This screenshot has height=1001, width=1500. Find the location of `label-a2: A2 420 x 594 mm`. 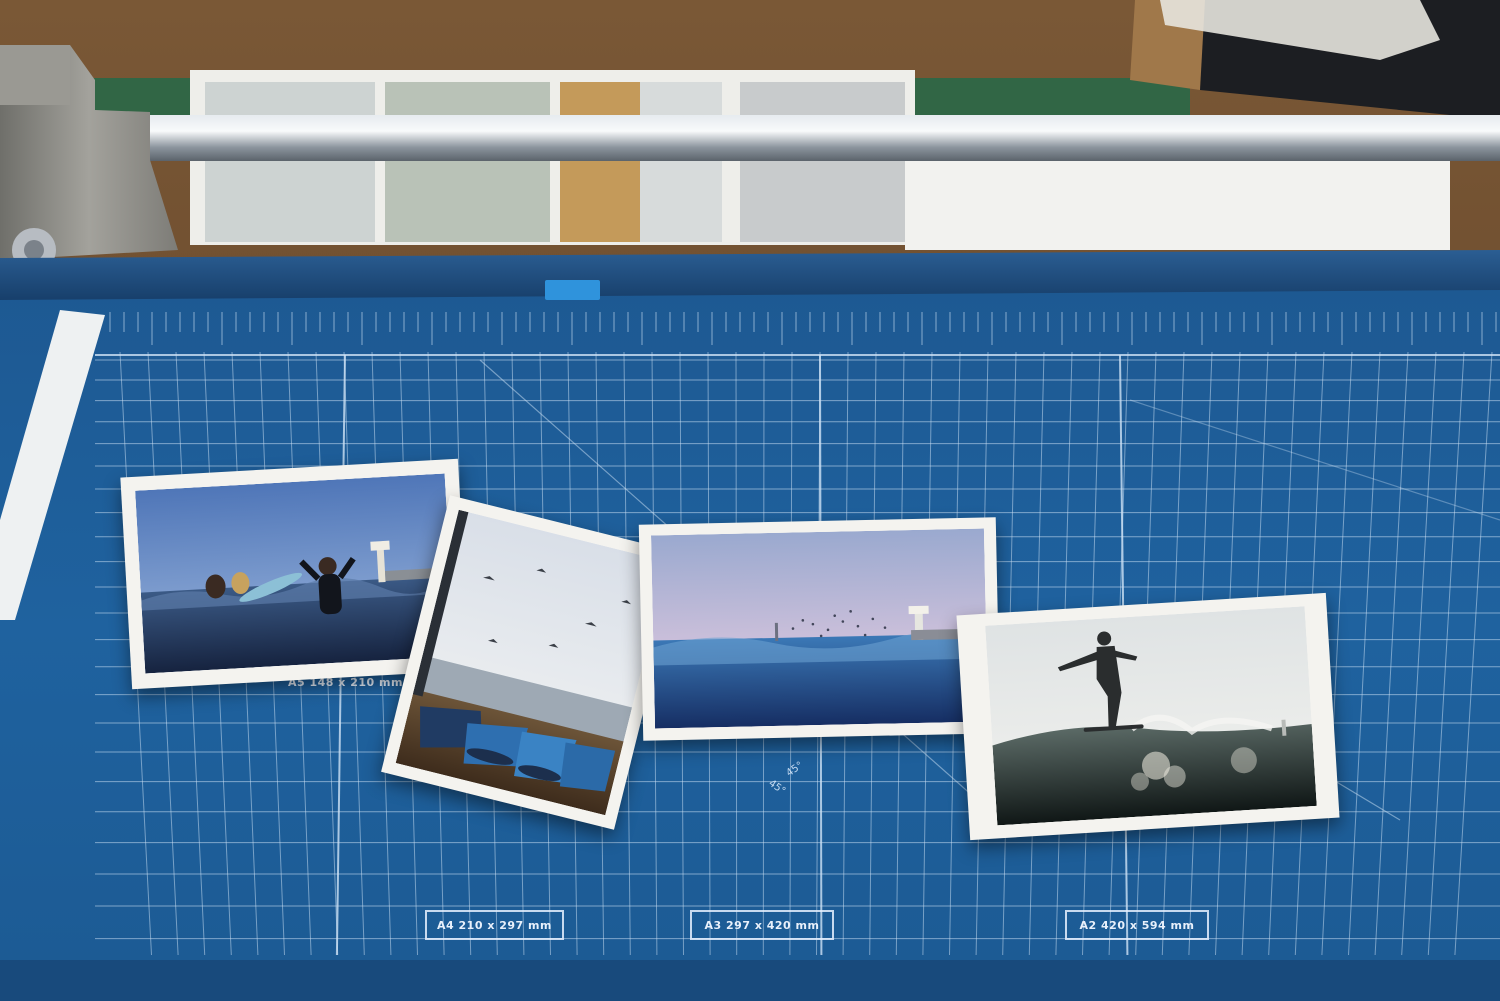

label-a2: A2 420 x 594 mm is located at coordinates (1137, 925).